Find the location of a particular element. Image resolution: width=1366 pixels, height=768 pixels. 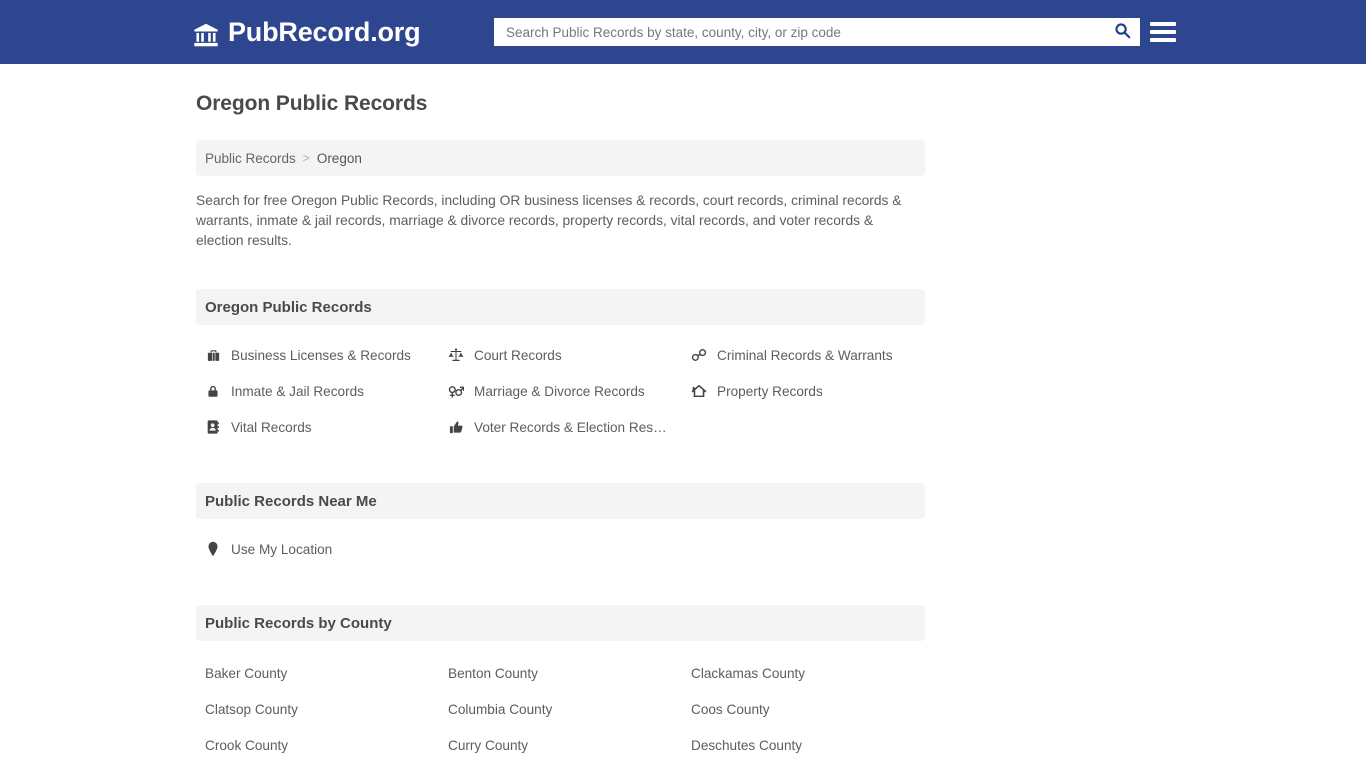

map-pin-icon is located at coordinates (213, 549).